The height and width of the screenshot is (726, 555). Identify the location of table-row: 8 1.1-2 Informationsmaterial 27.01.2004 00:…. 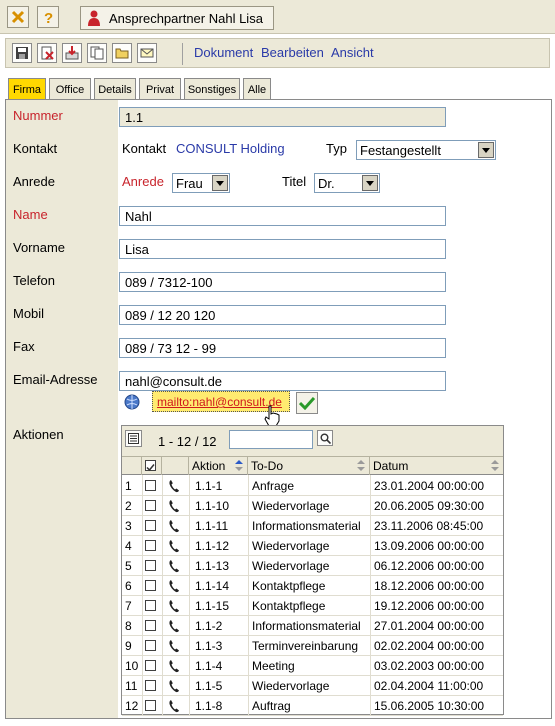
(312, 626).